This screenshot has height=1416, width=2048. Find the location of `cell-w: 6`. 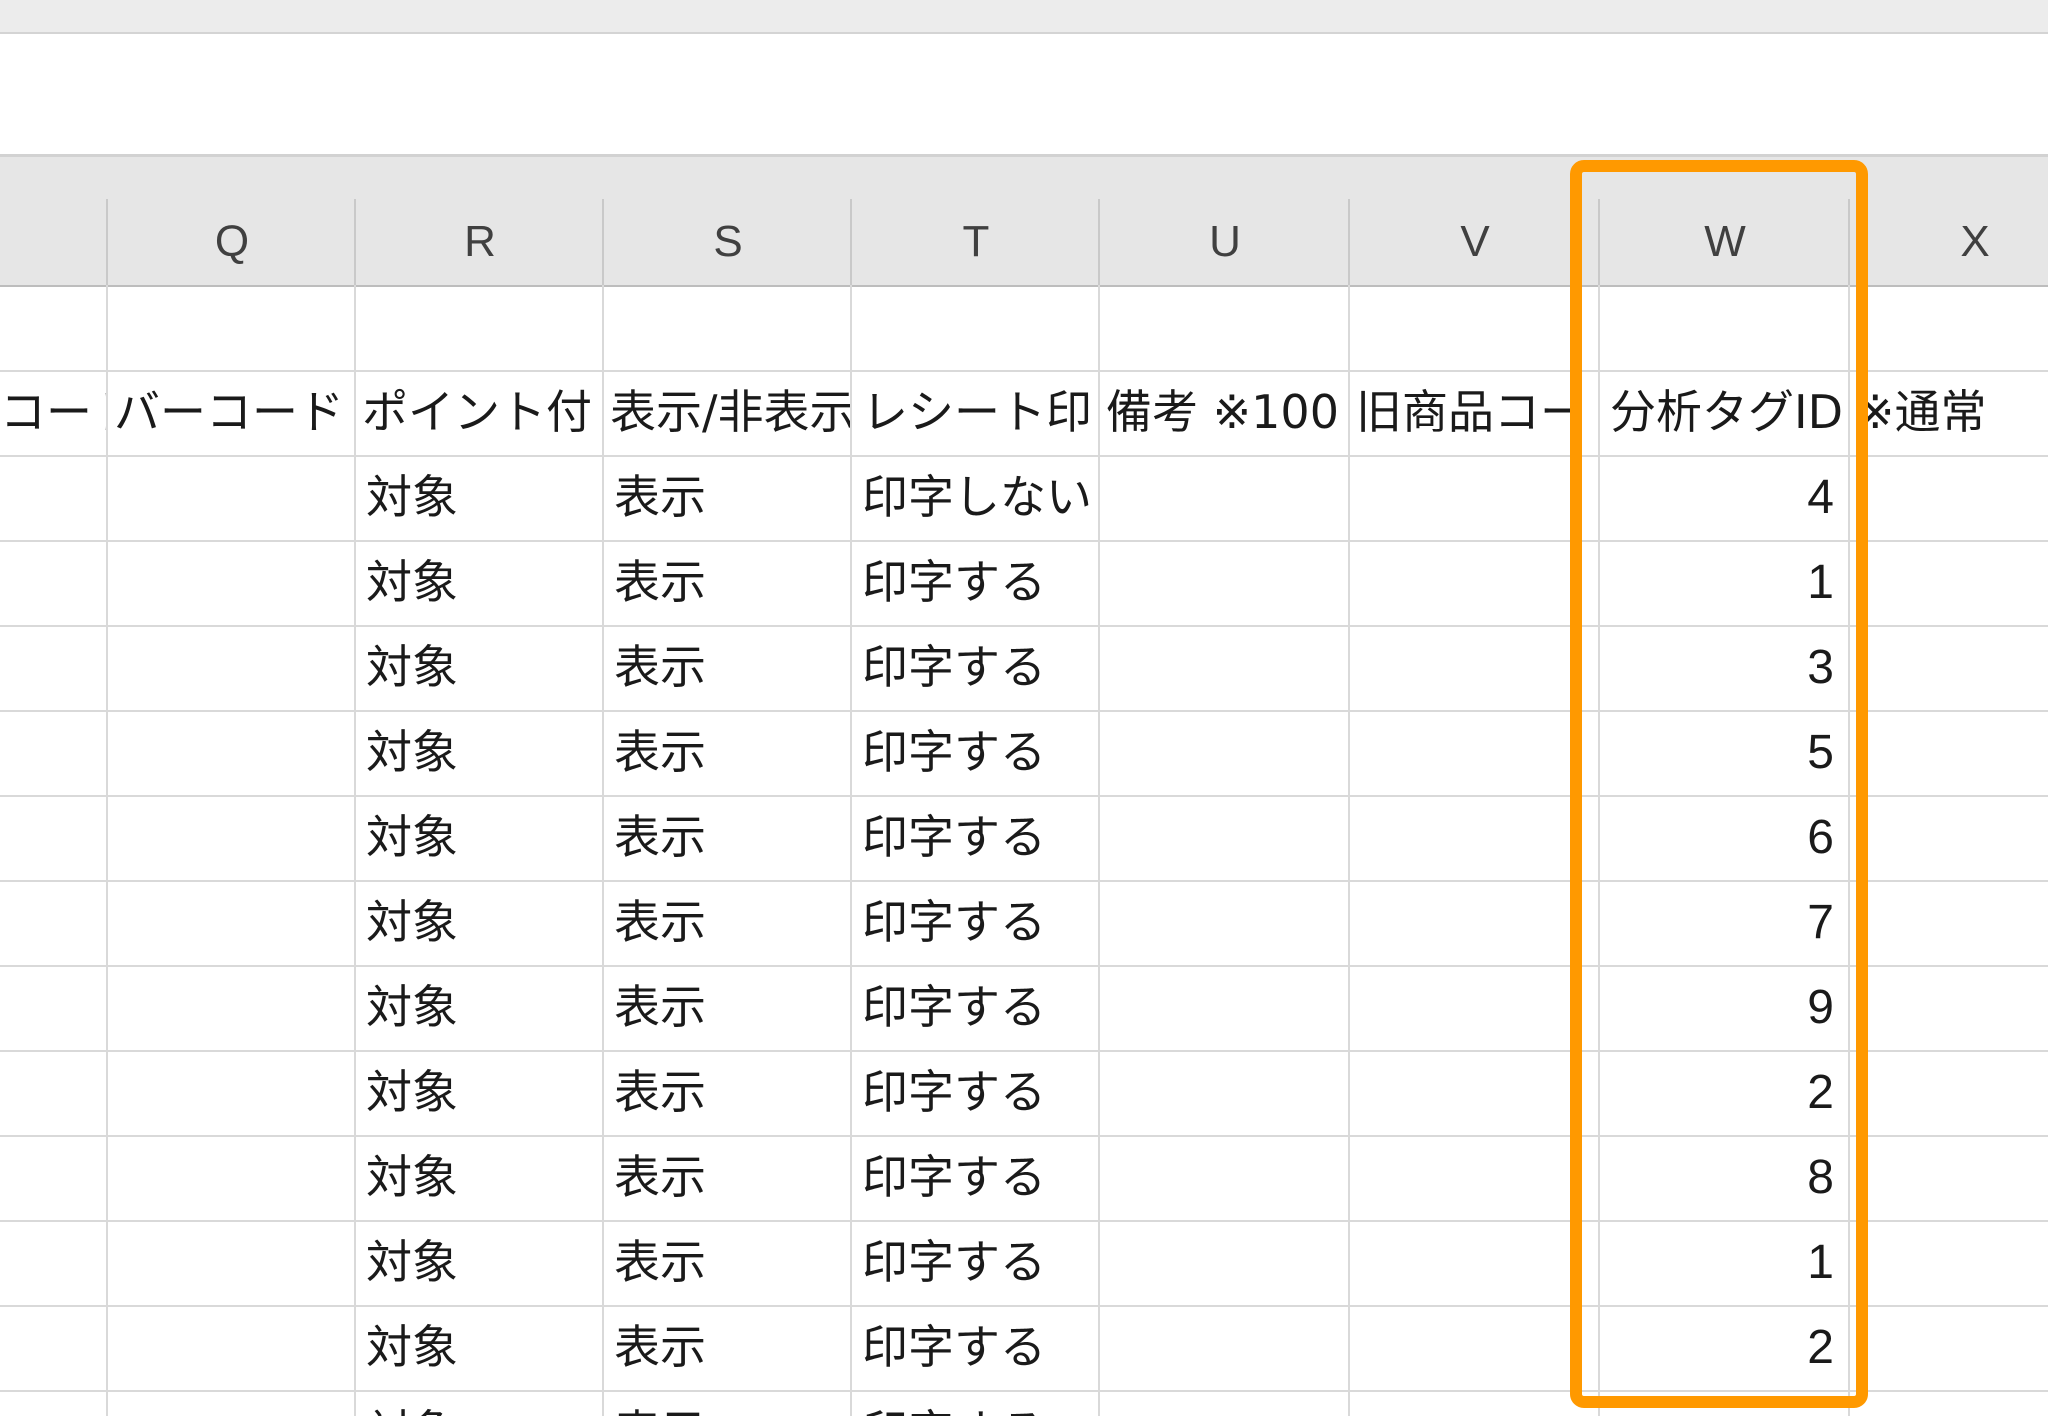

cell-w: 6 is located at coordinates (1723, 837).